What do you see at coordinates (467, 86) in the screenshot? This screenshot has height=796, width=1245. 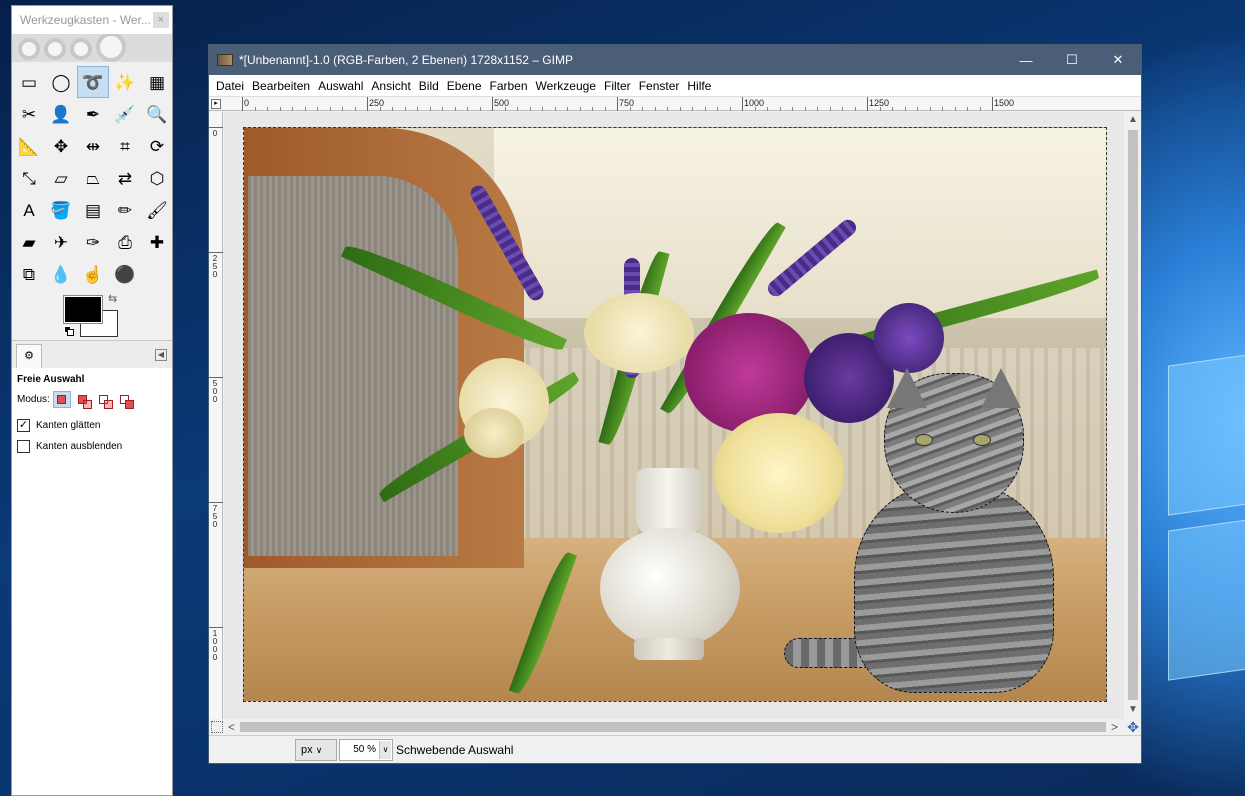 I see `menu-ebene: Ebene` at bounding box center [467, 86].